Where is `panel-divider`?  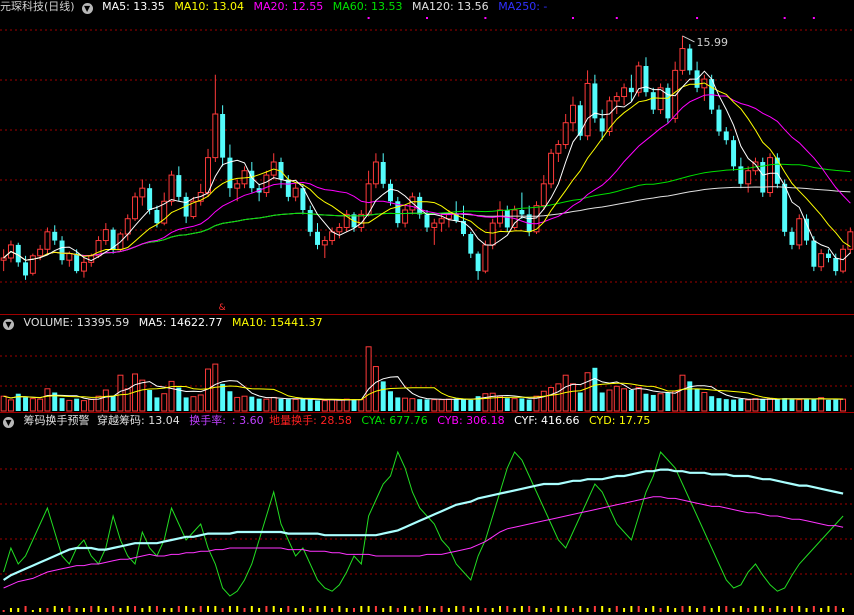
panel-divider is located at coordinates (427, 314).